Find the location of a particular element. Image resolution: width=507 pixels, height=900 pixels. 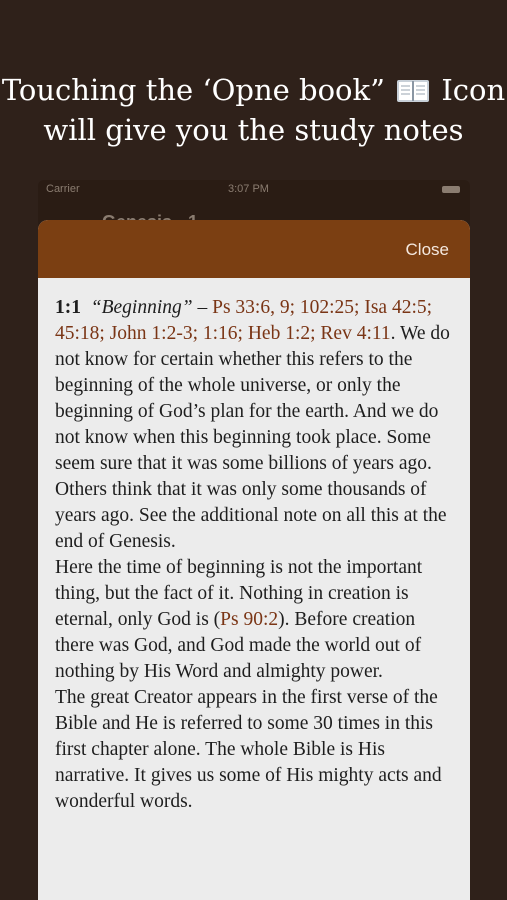

scripture-link: Ps 90:2 is located at coordinates (249, 619).